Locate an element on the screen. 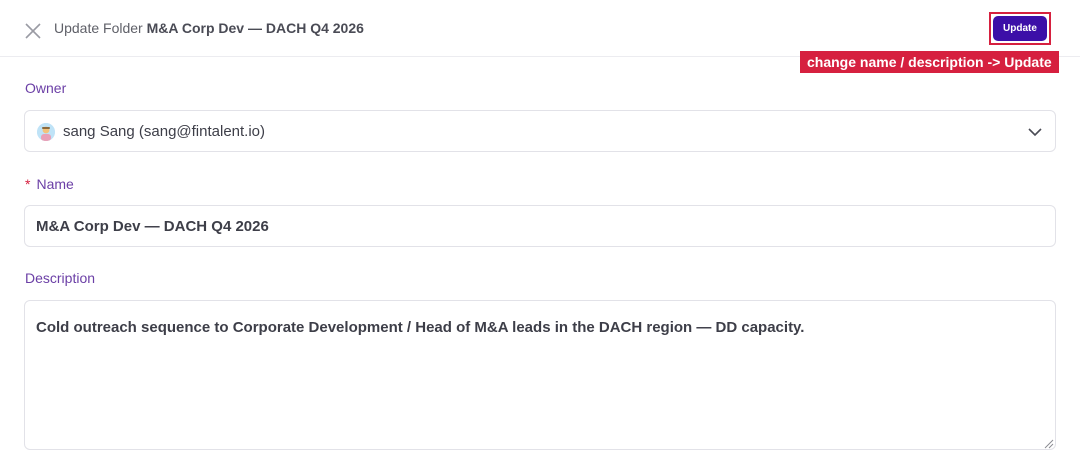 This screenshot has height=470, width=1080. resize-handle-icon is located at coordinates (1048, 442).